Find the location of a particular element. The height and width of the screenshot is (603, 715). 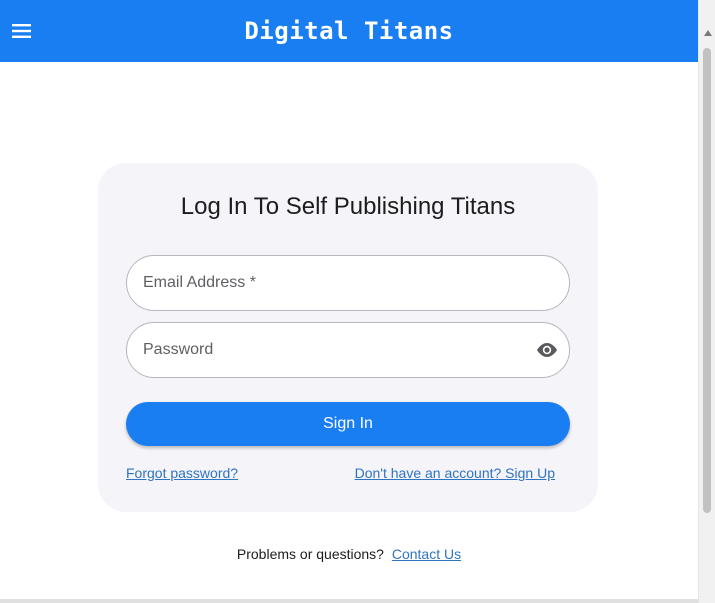

app-header: Digital Titans is located at coordinates (349, 31).